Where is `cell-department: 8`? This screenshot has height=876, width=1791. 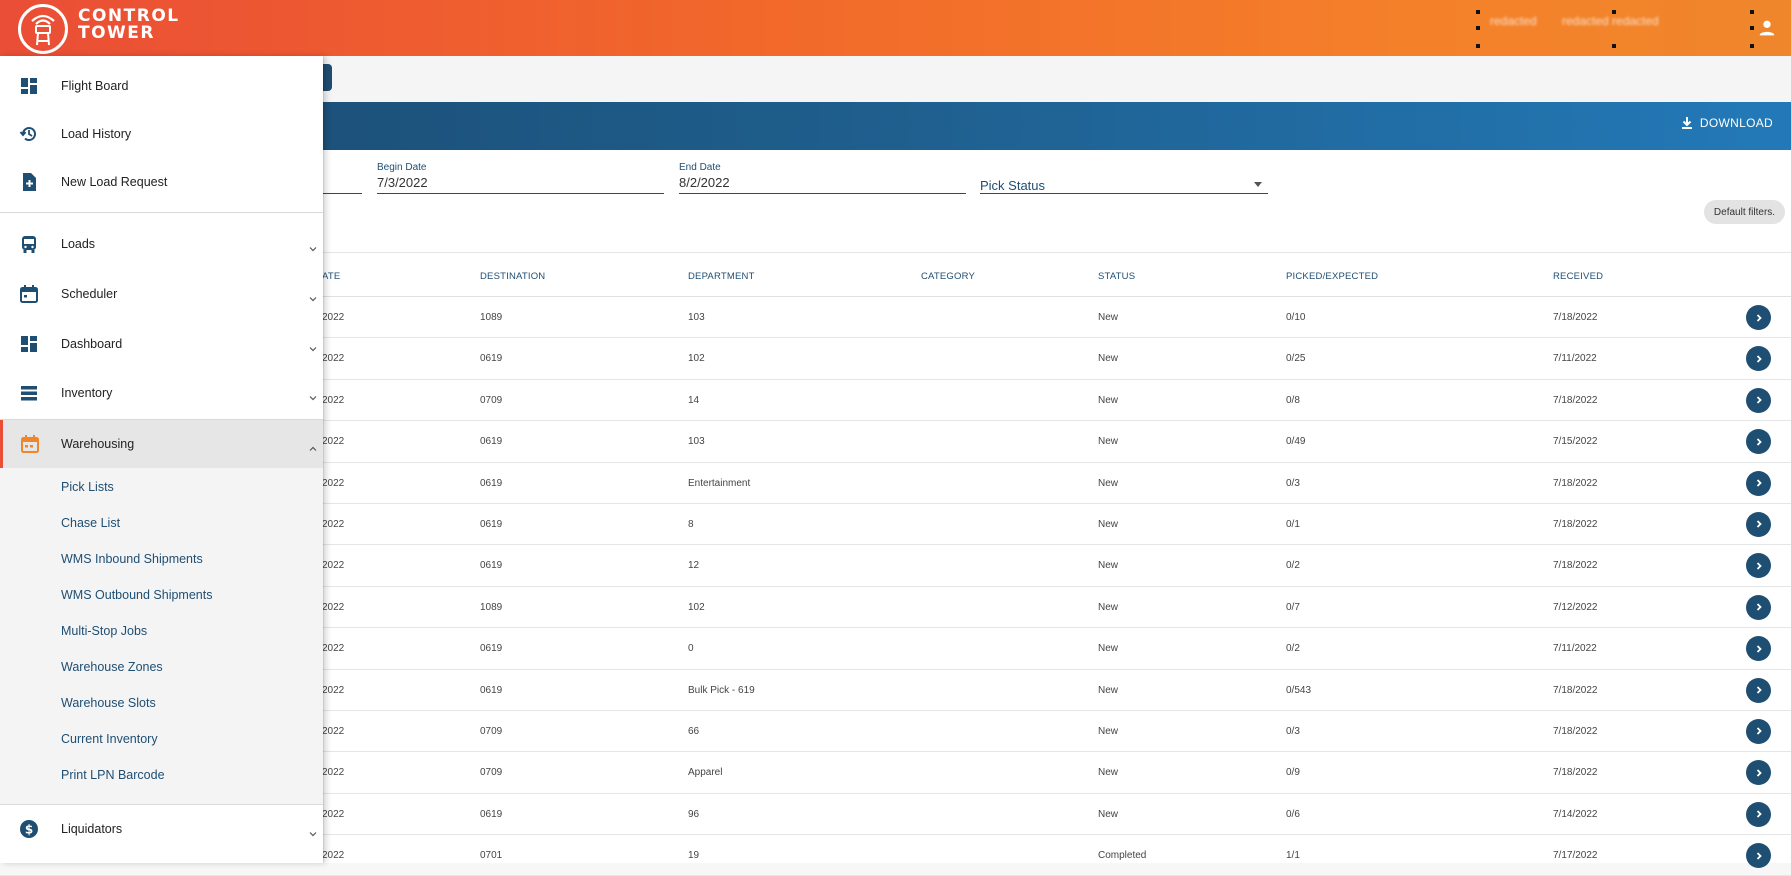
cell-department: 8 is located at coordinates (691, 524).